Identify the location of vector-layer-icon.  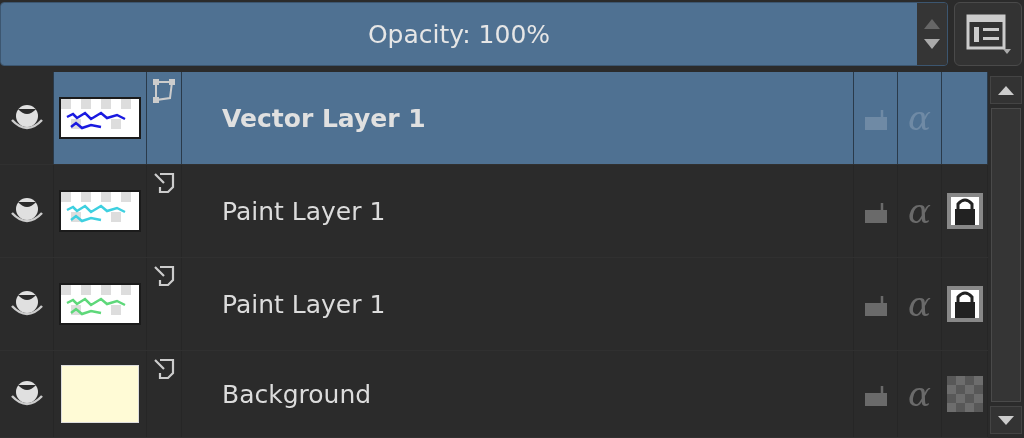
(164, 91).